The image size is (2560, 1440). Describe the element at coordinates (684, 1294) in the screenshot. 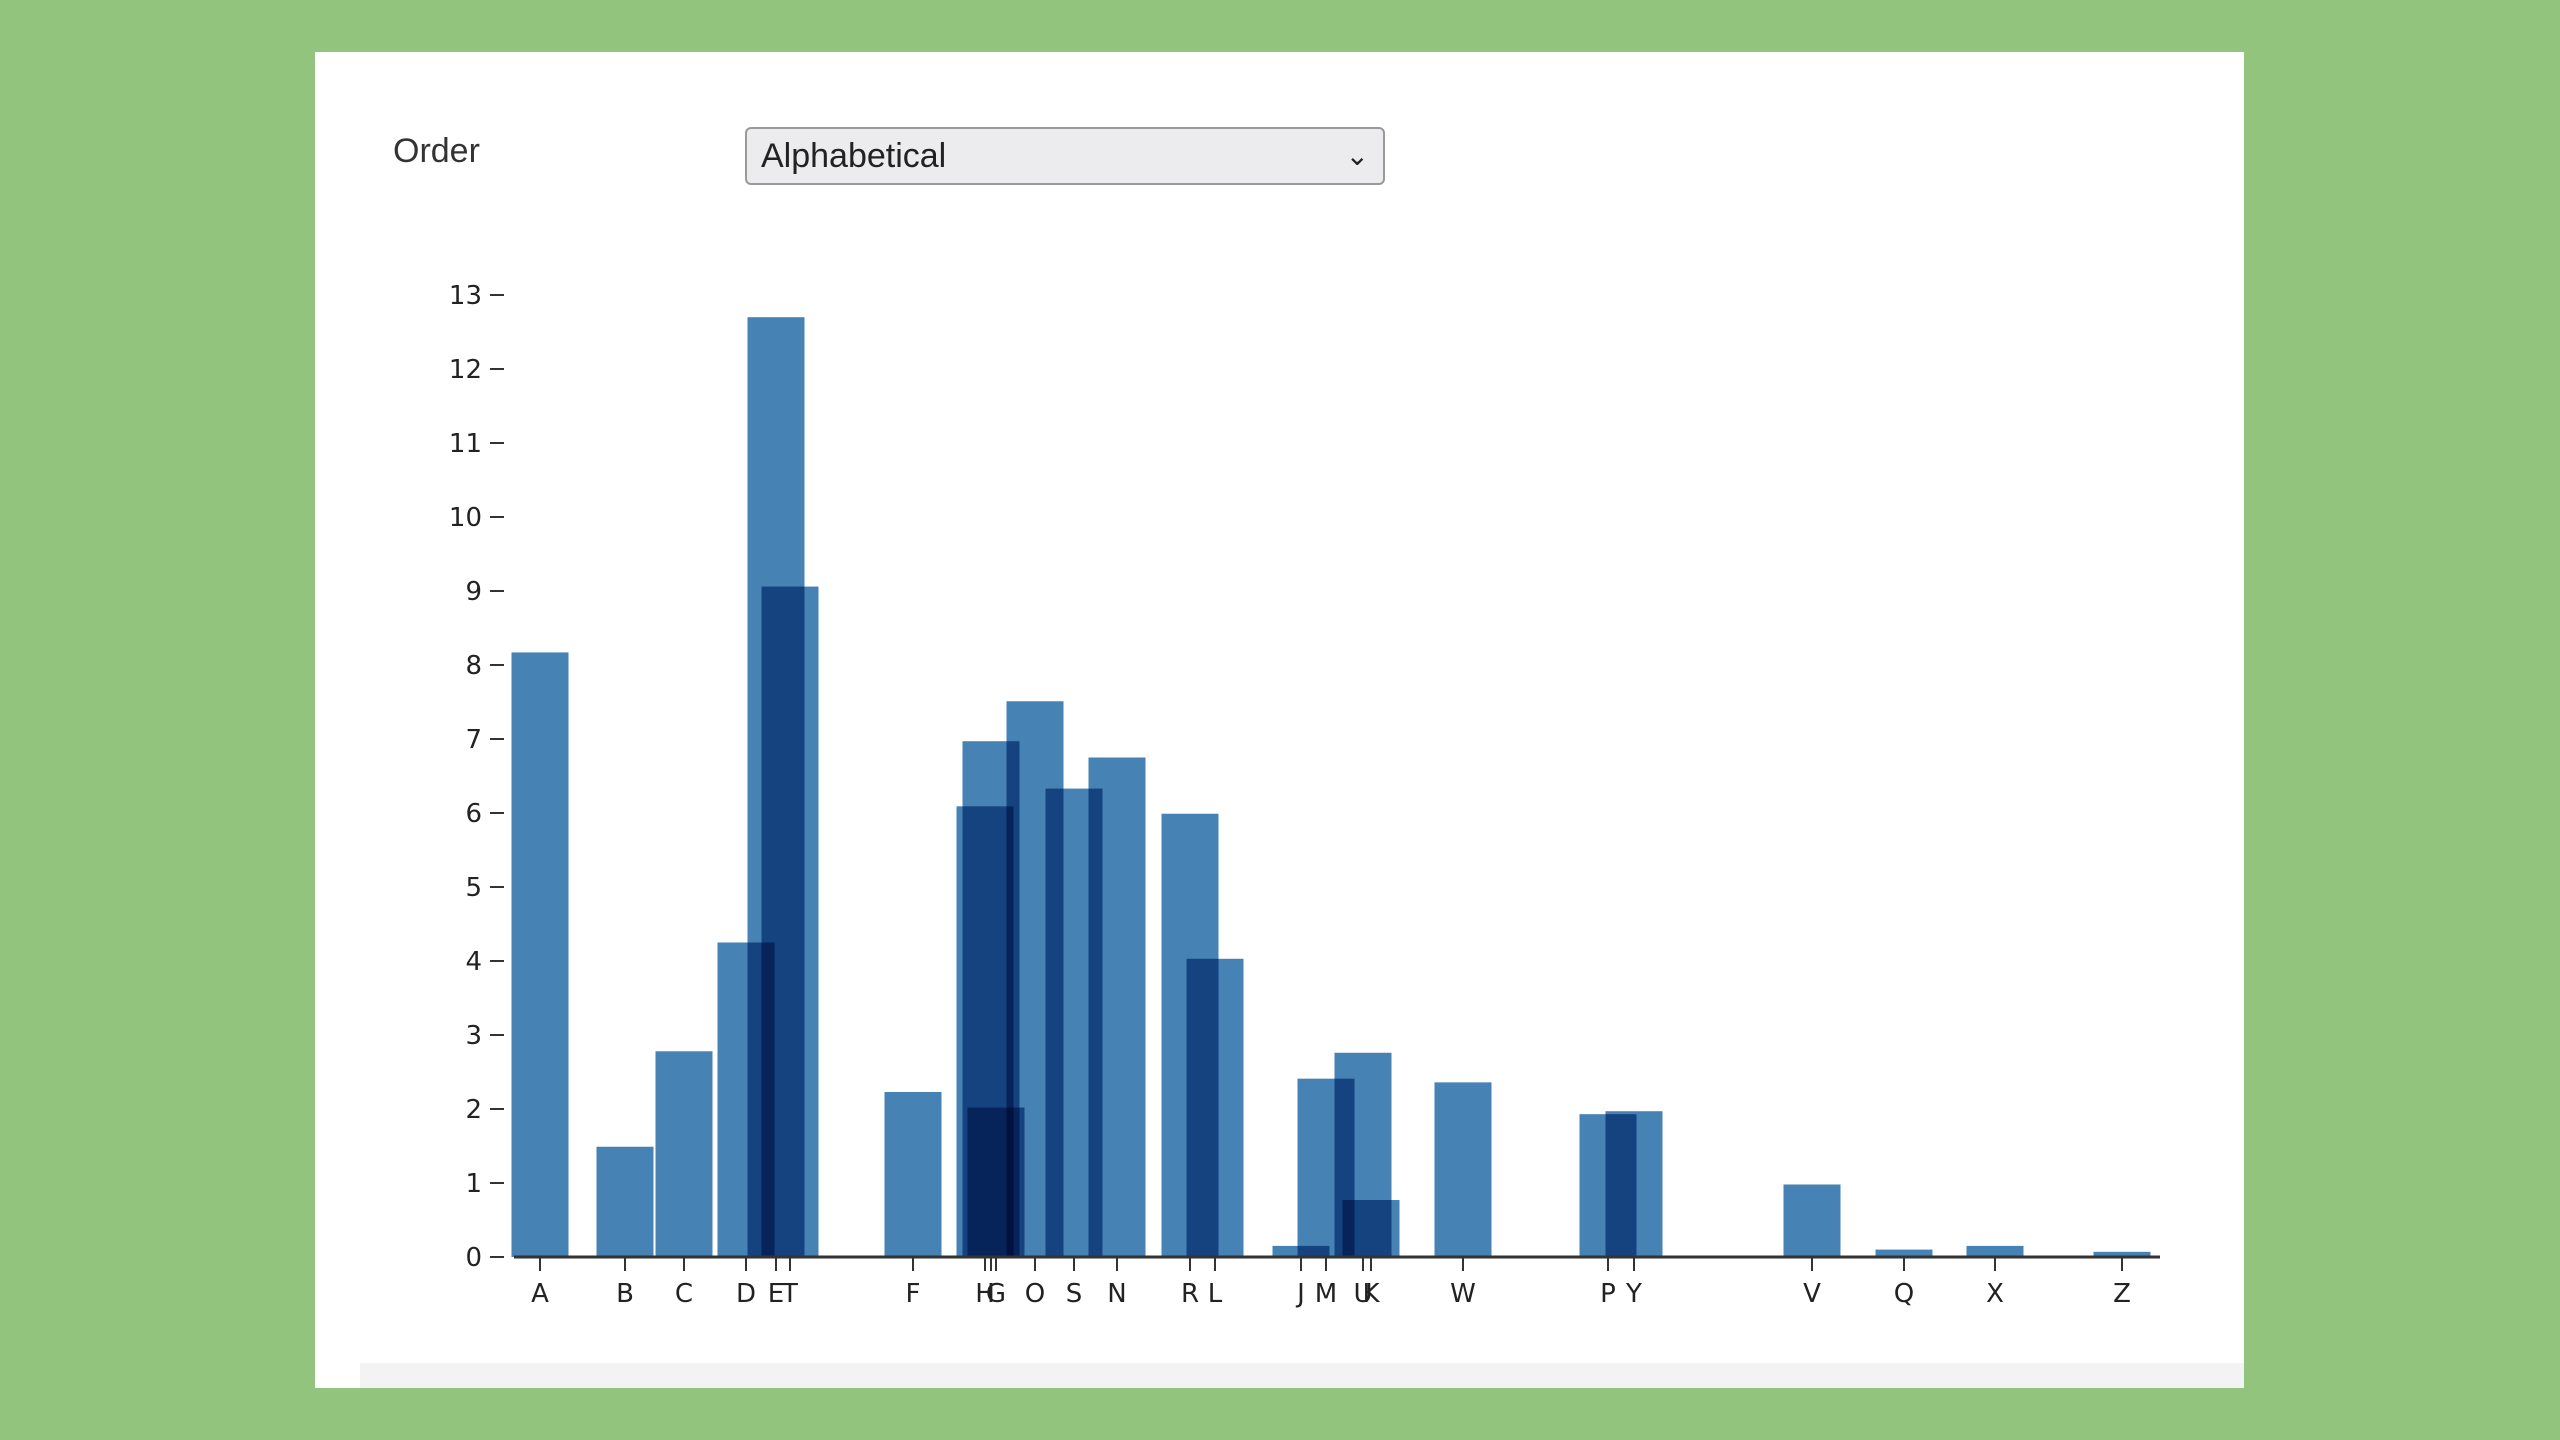

I see `x-tick-label: C` at that location.